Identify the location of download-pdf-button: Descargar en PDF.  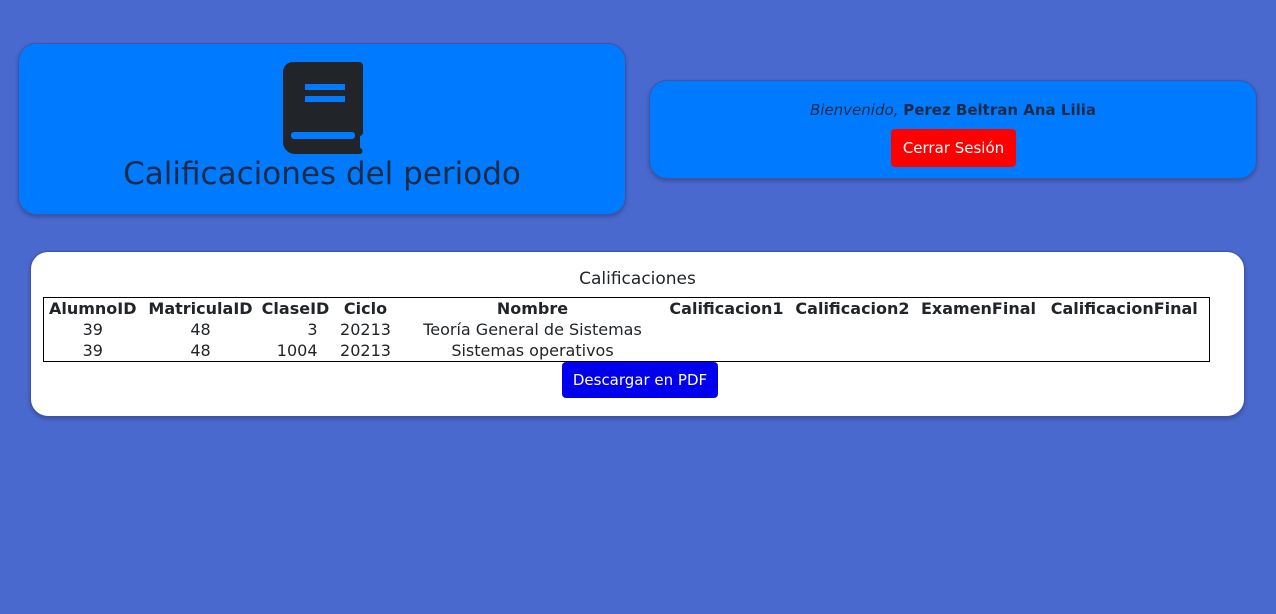
(640, 380).